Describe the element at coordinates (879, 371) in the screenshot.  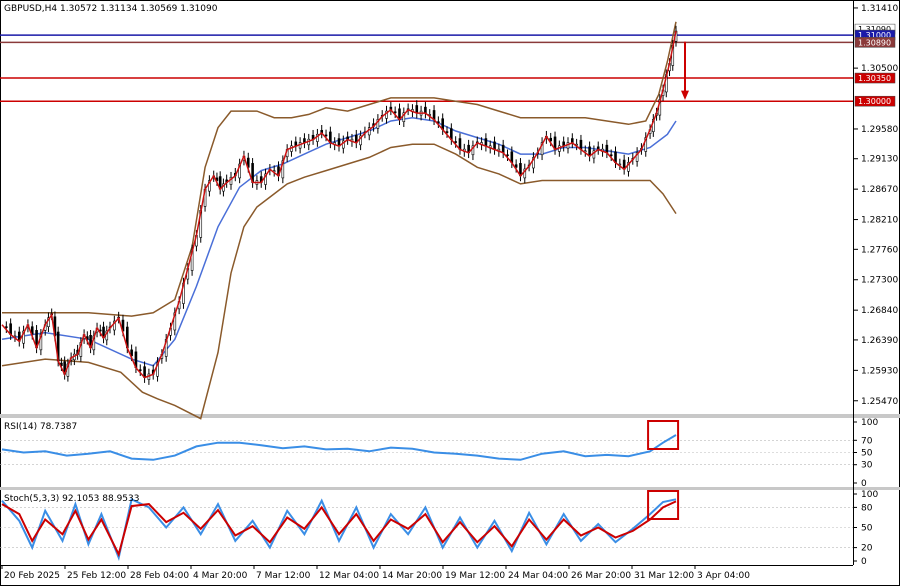
I see `y-tick-label: 1.25930` at that location.